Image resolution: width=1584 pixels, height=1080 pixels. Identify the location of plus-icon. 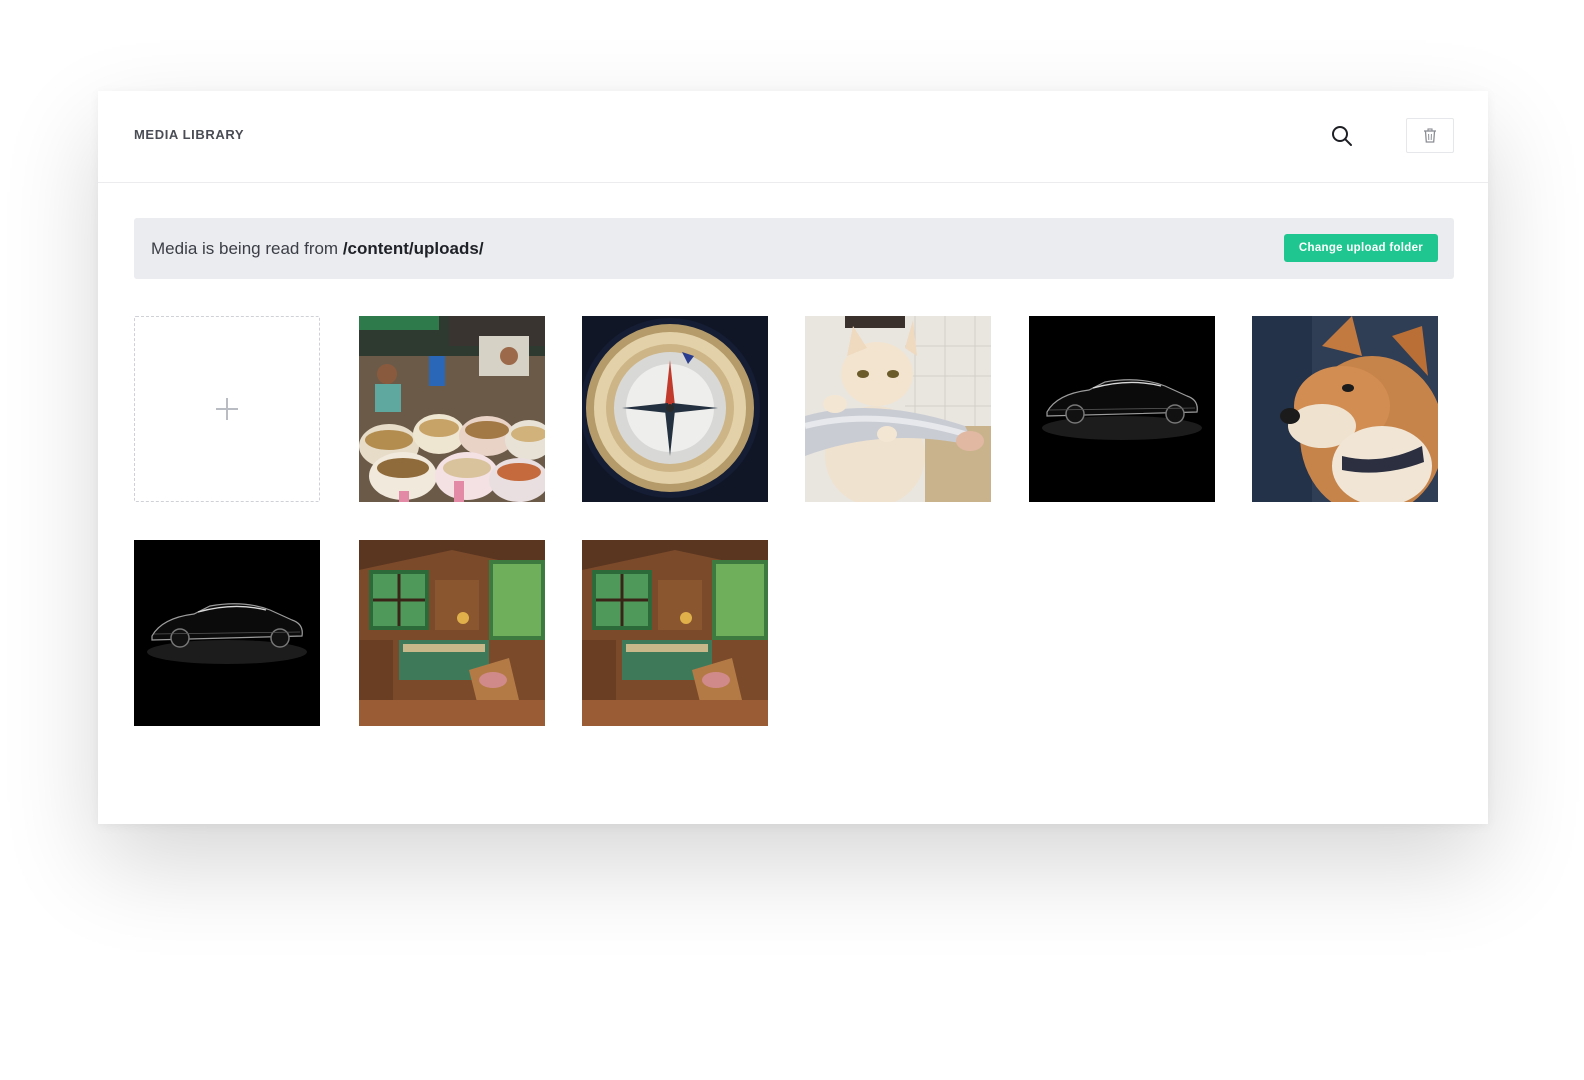
(227, 409).